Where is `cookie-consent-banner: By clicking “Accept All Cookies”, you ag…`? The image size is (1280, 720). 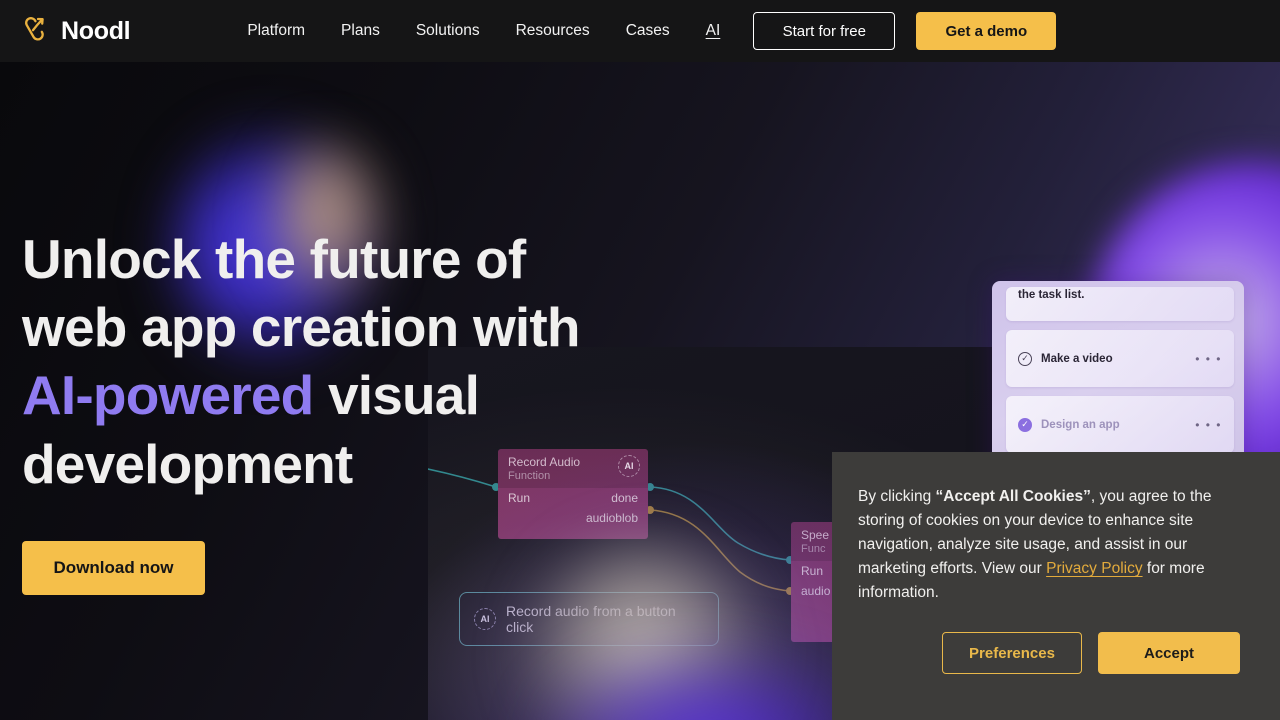
cookie-consent-banner: By clicking “Accept All Cookies”, you ag… is located at coordinates (1056, 586).